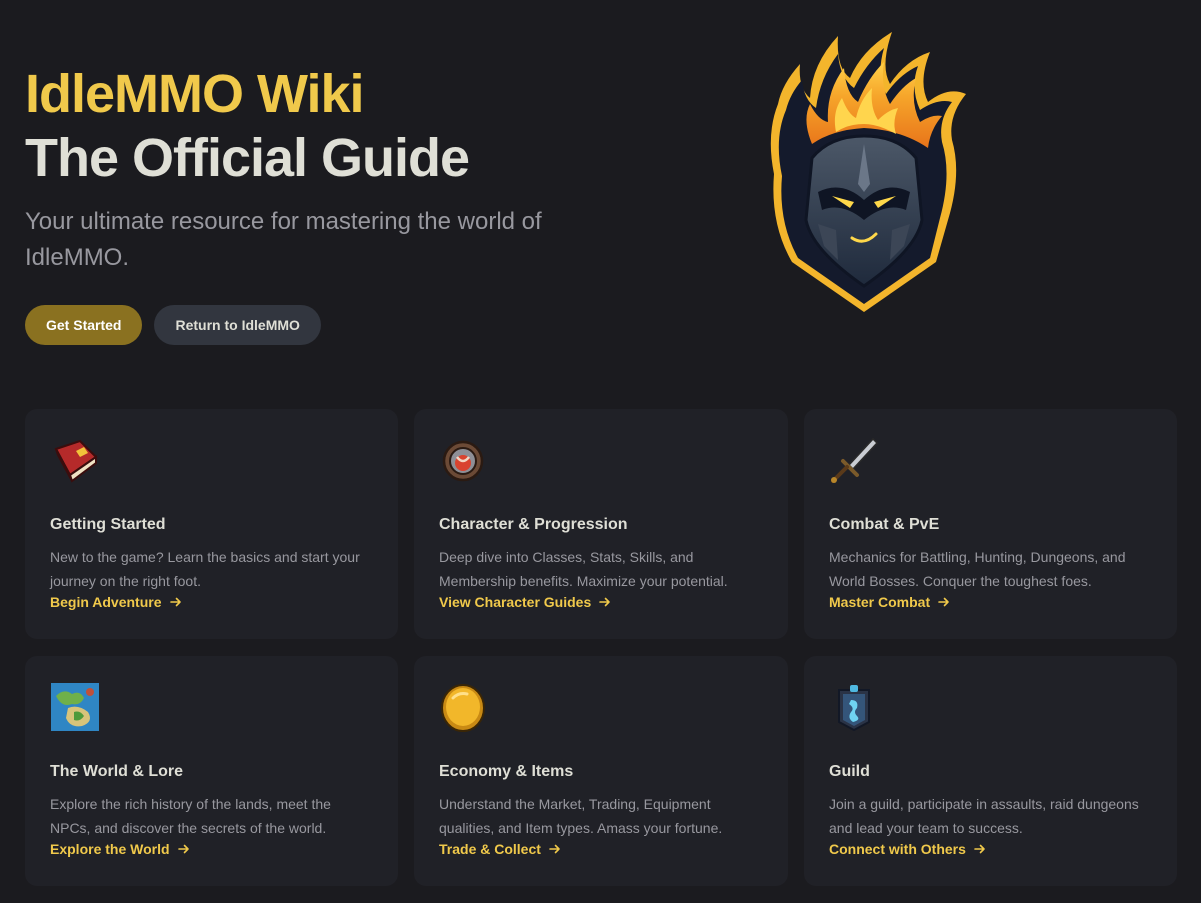 This screenshot has width=1201, height=903. What do you see at coordinates (84, 325) in the screenshot?
I see `get-started-button: Get Started` at bounding box center [84, 325].